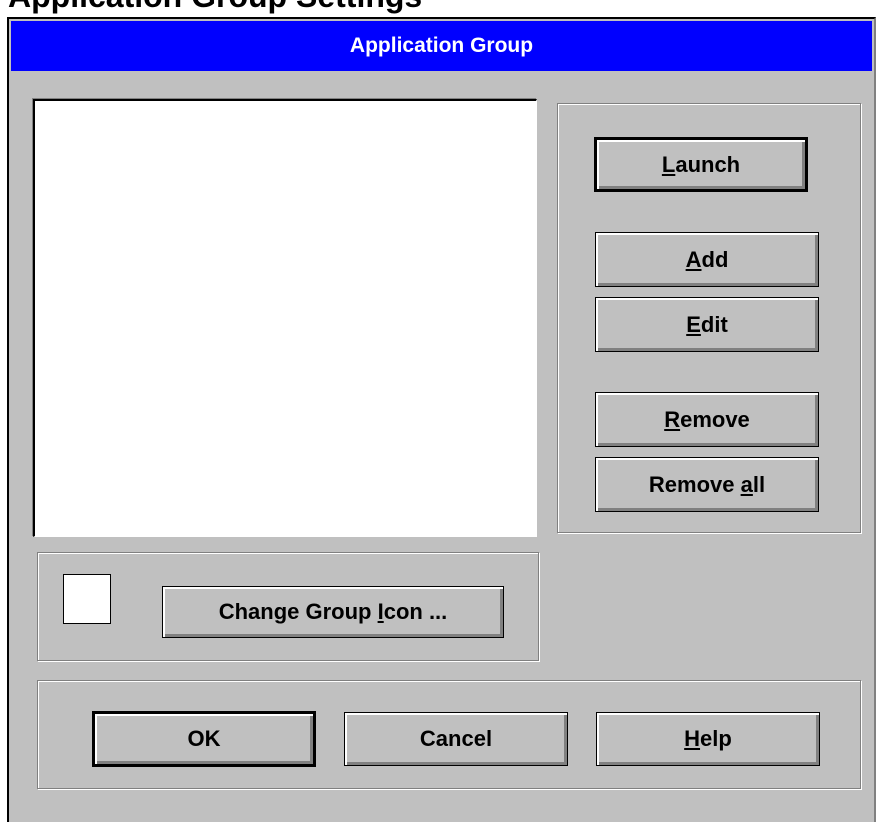  I want to click on group-icon-preview, so click(87, 599).